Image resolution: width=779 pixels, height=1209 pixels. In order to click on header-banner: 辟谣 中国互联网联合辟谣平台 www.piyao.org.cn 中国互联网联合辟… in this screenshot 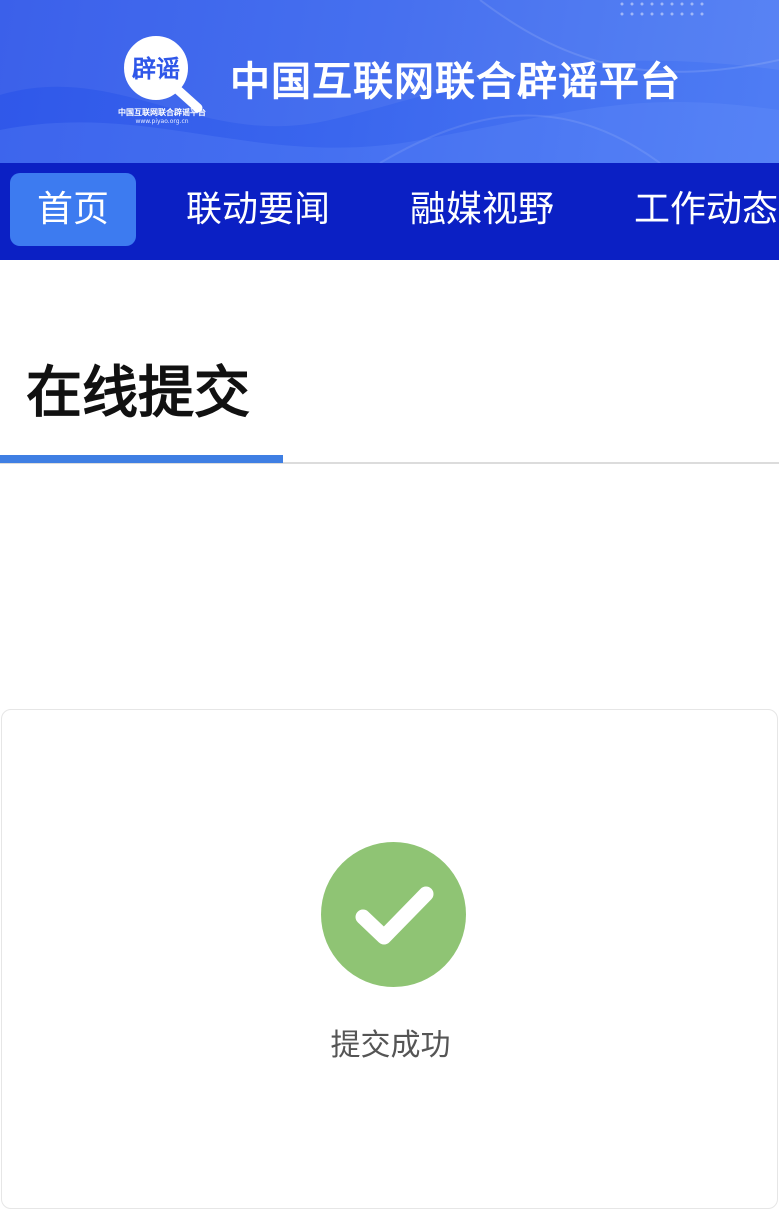, I will do `click(389, 81)`.